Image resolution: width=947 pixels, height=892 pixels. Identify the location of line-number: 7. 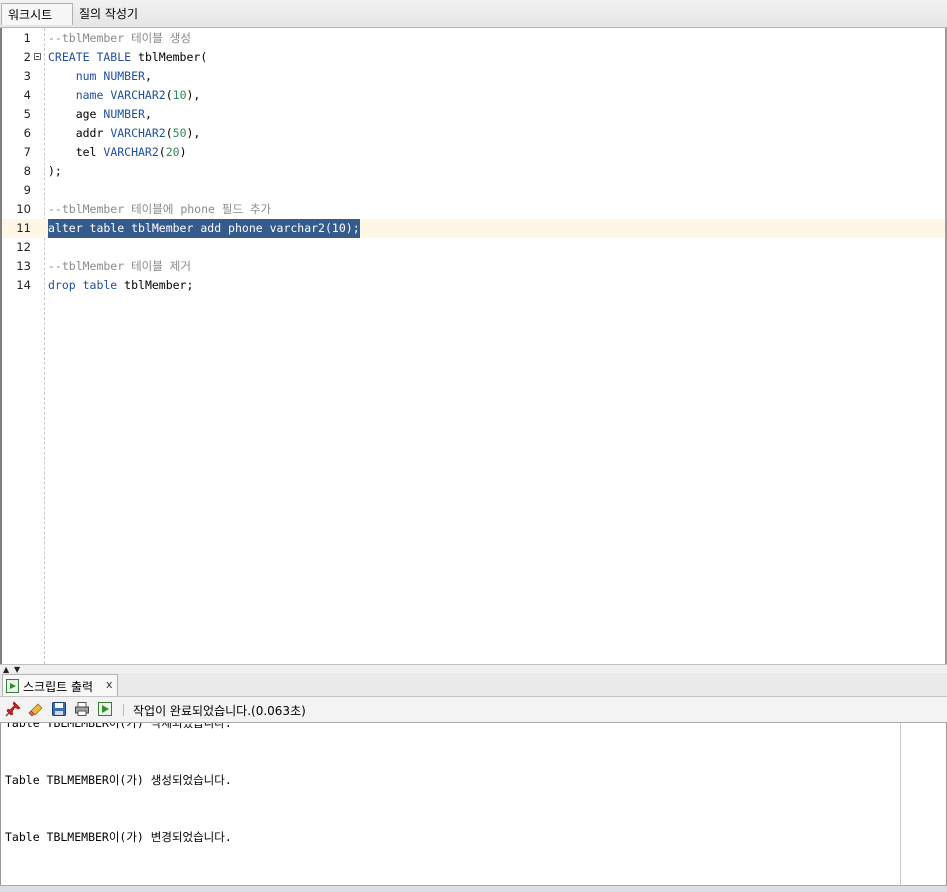
(27, 152).